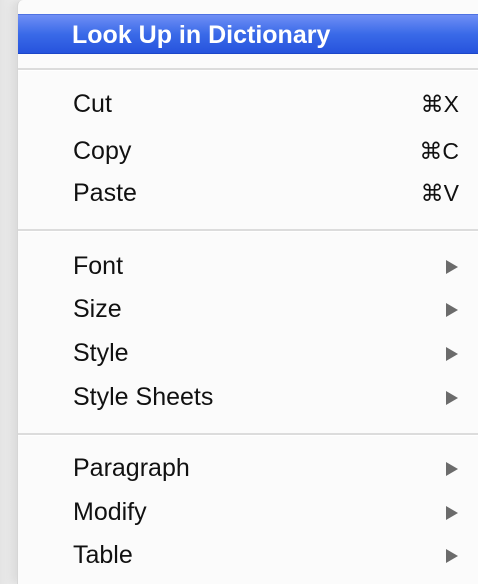  Describe the element at coordinates (439, 193) in the screenshot. I see `keyboard-shortcut: ⌘V` at that location.